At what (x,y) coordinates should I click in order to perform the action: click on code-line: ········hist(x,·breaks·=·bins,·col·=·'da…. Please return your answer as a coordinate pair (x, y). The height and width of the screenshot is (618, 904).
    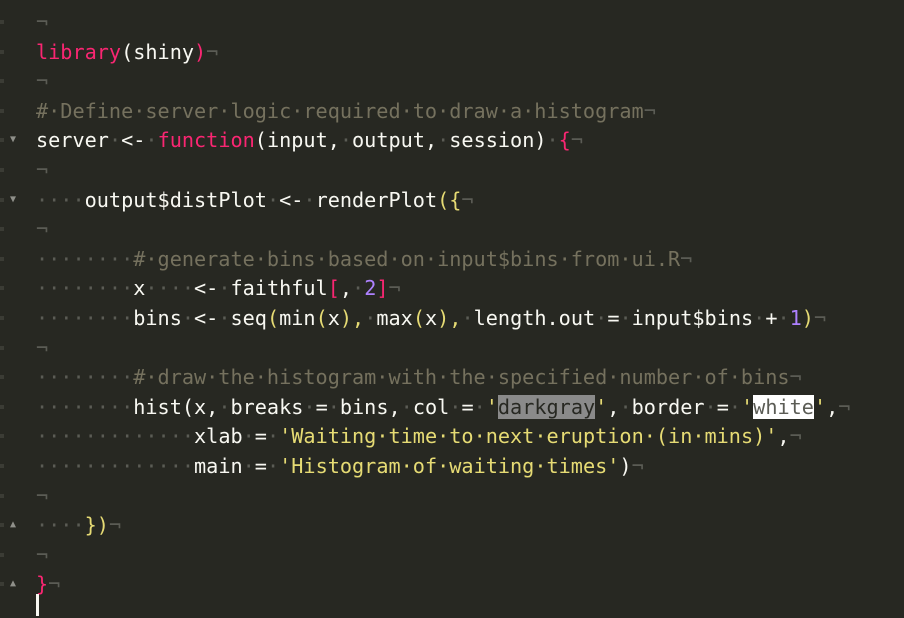
    Looking at the image, I should click on (443, 408).